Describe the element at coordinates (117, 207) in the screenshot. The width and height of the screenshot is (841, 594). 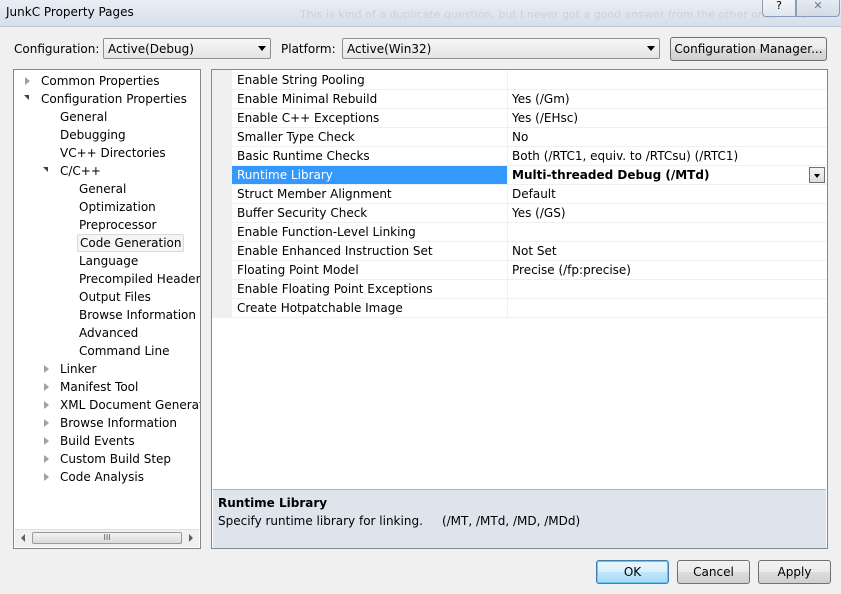
I see `tree-item: Optimization` at that location.